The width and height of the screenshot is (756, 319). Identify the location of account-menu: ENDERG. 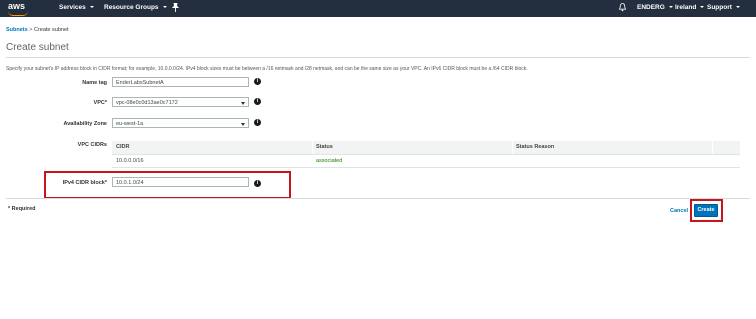
(655, 7).